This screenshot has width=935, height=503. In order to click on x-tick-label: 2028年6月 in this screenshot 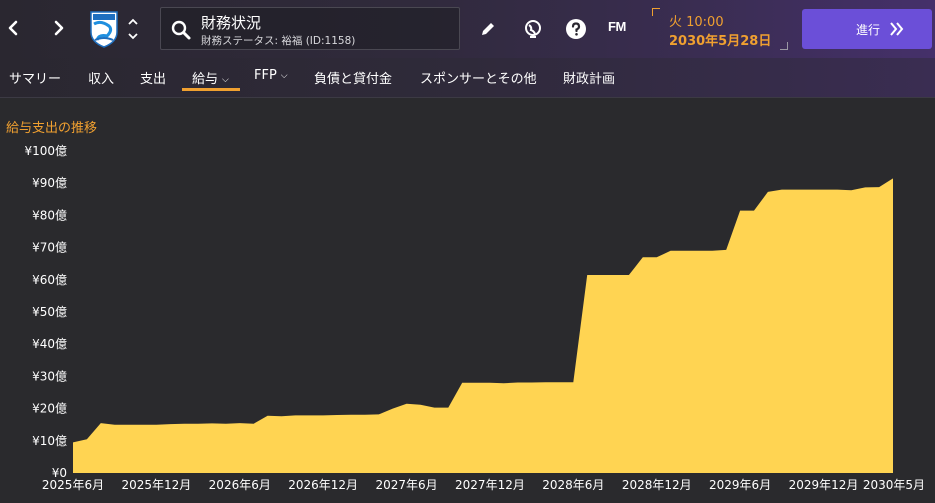, I will do `click(573, 485)`.